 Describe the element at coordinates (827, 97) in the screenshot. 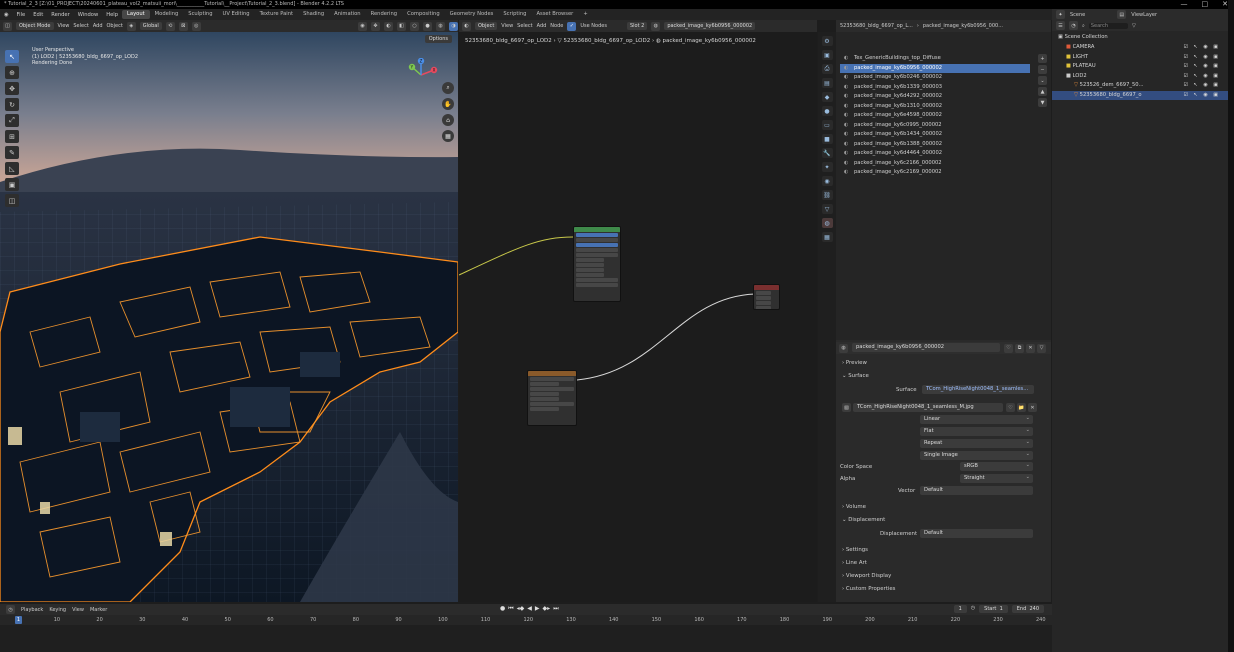

I see `scene-tab-icon: ◆` at that location.